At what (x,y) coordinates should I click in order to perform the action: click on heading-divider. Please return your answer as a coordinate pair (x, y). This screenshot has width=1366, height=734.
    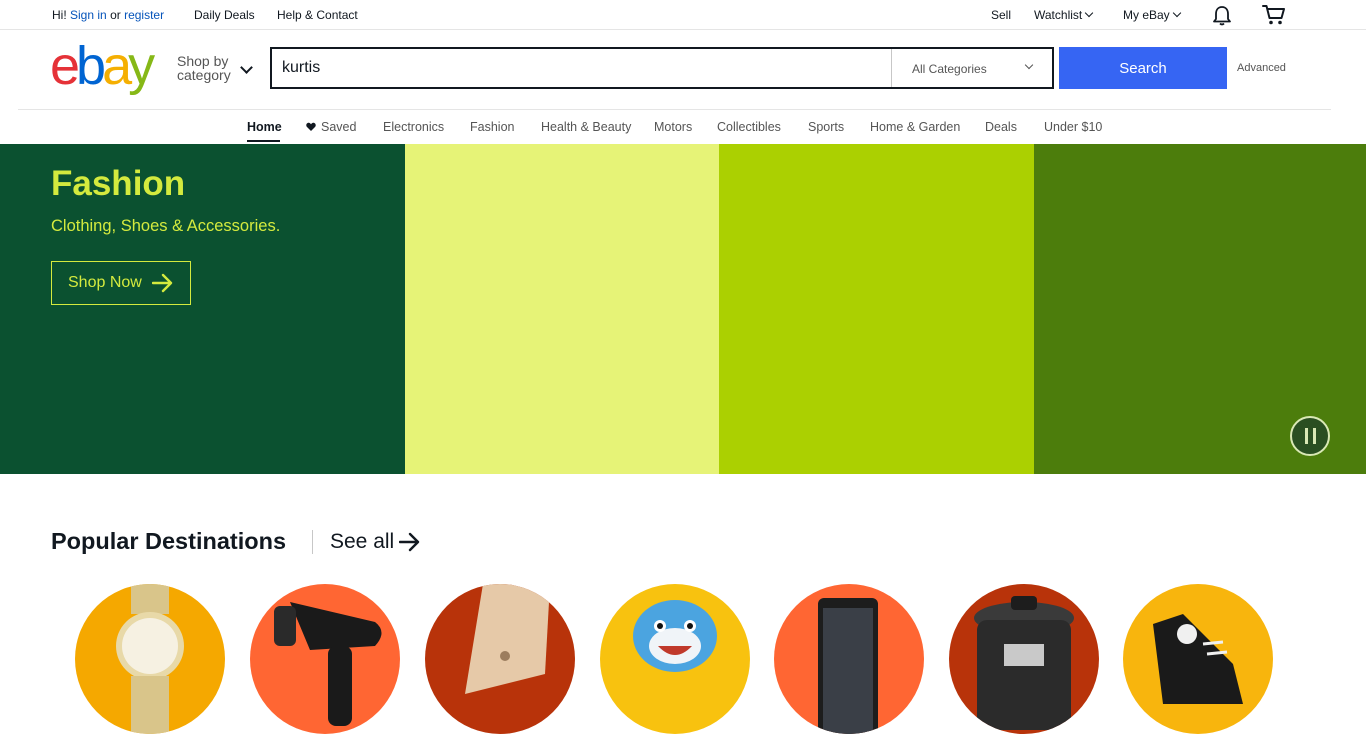
    Looking at the image, I should click on (312, 542).